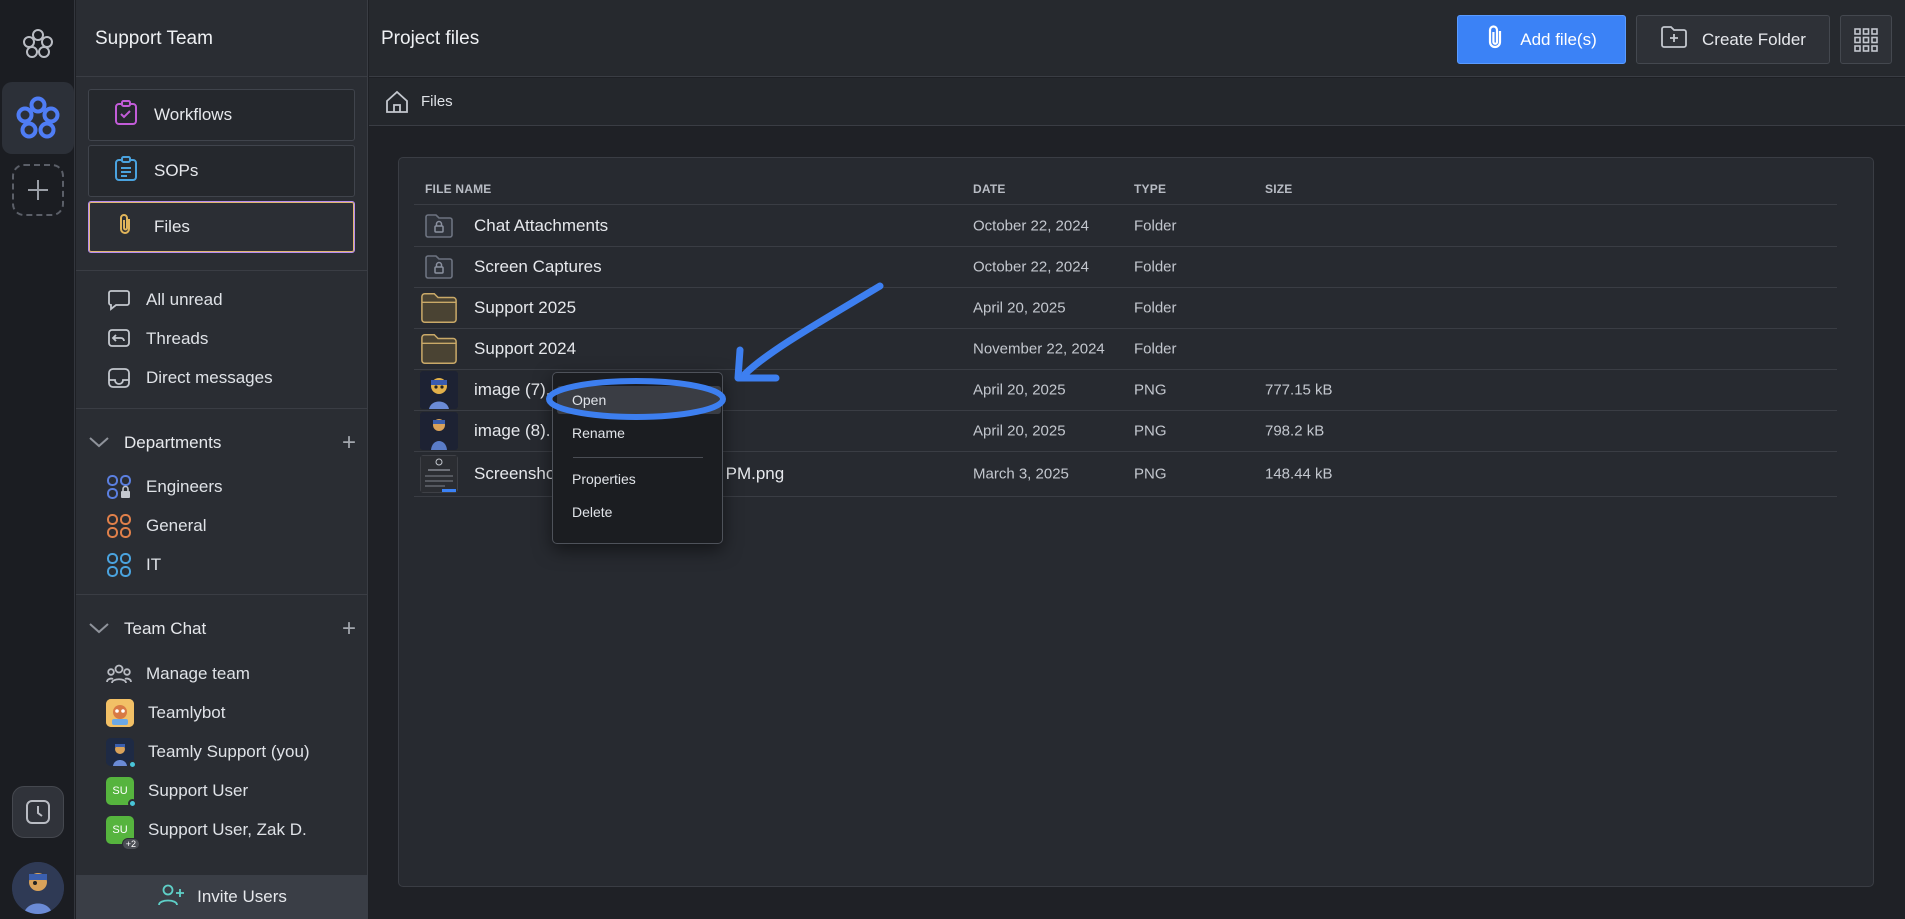 This screenshot has height=919, width=1905. What do you see at coordinates (1674, 39) in the screenshot?
I see `folder-plus-icon` at bounding box center [1674, 39].